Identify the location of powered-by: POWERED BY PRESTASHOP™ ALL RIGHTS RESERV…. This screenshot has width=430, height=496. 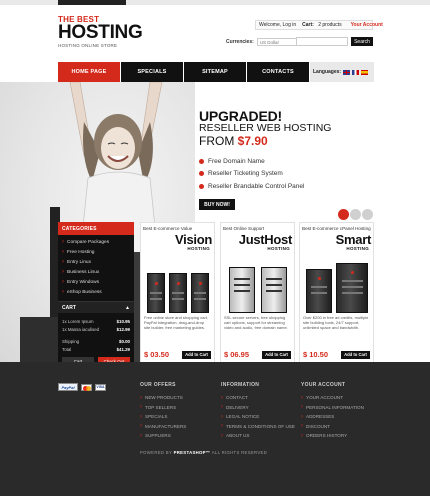
(203, 452).